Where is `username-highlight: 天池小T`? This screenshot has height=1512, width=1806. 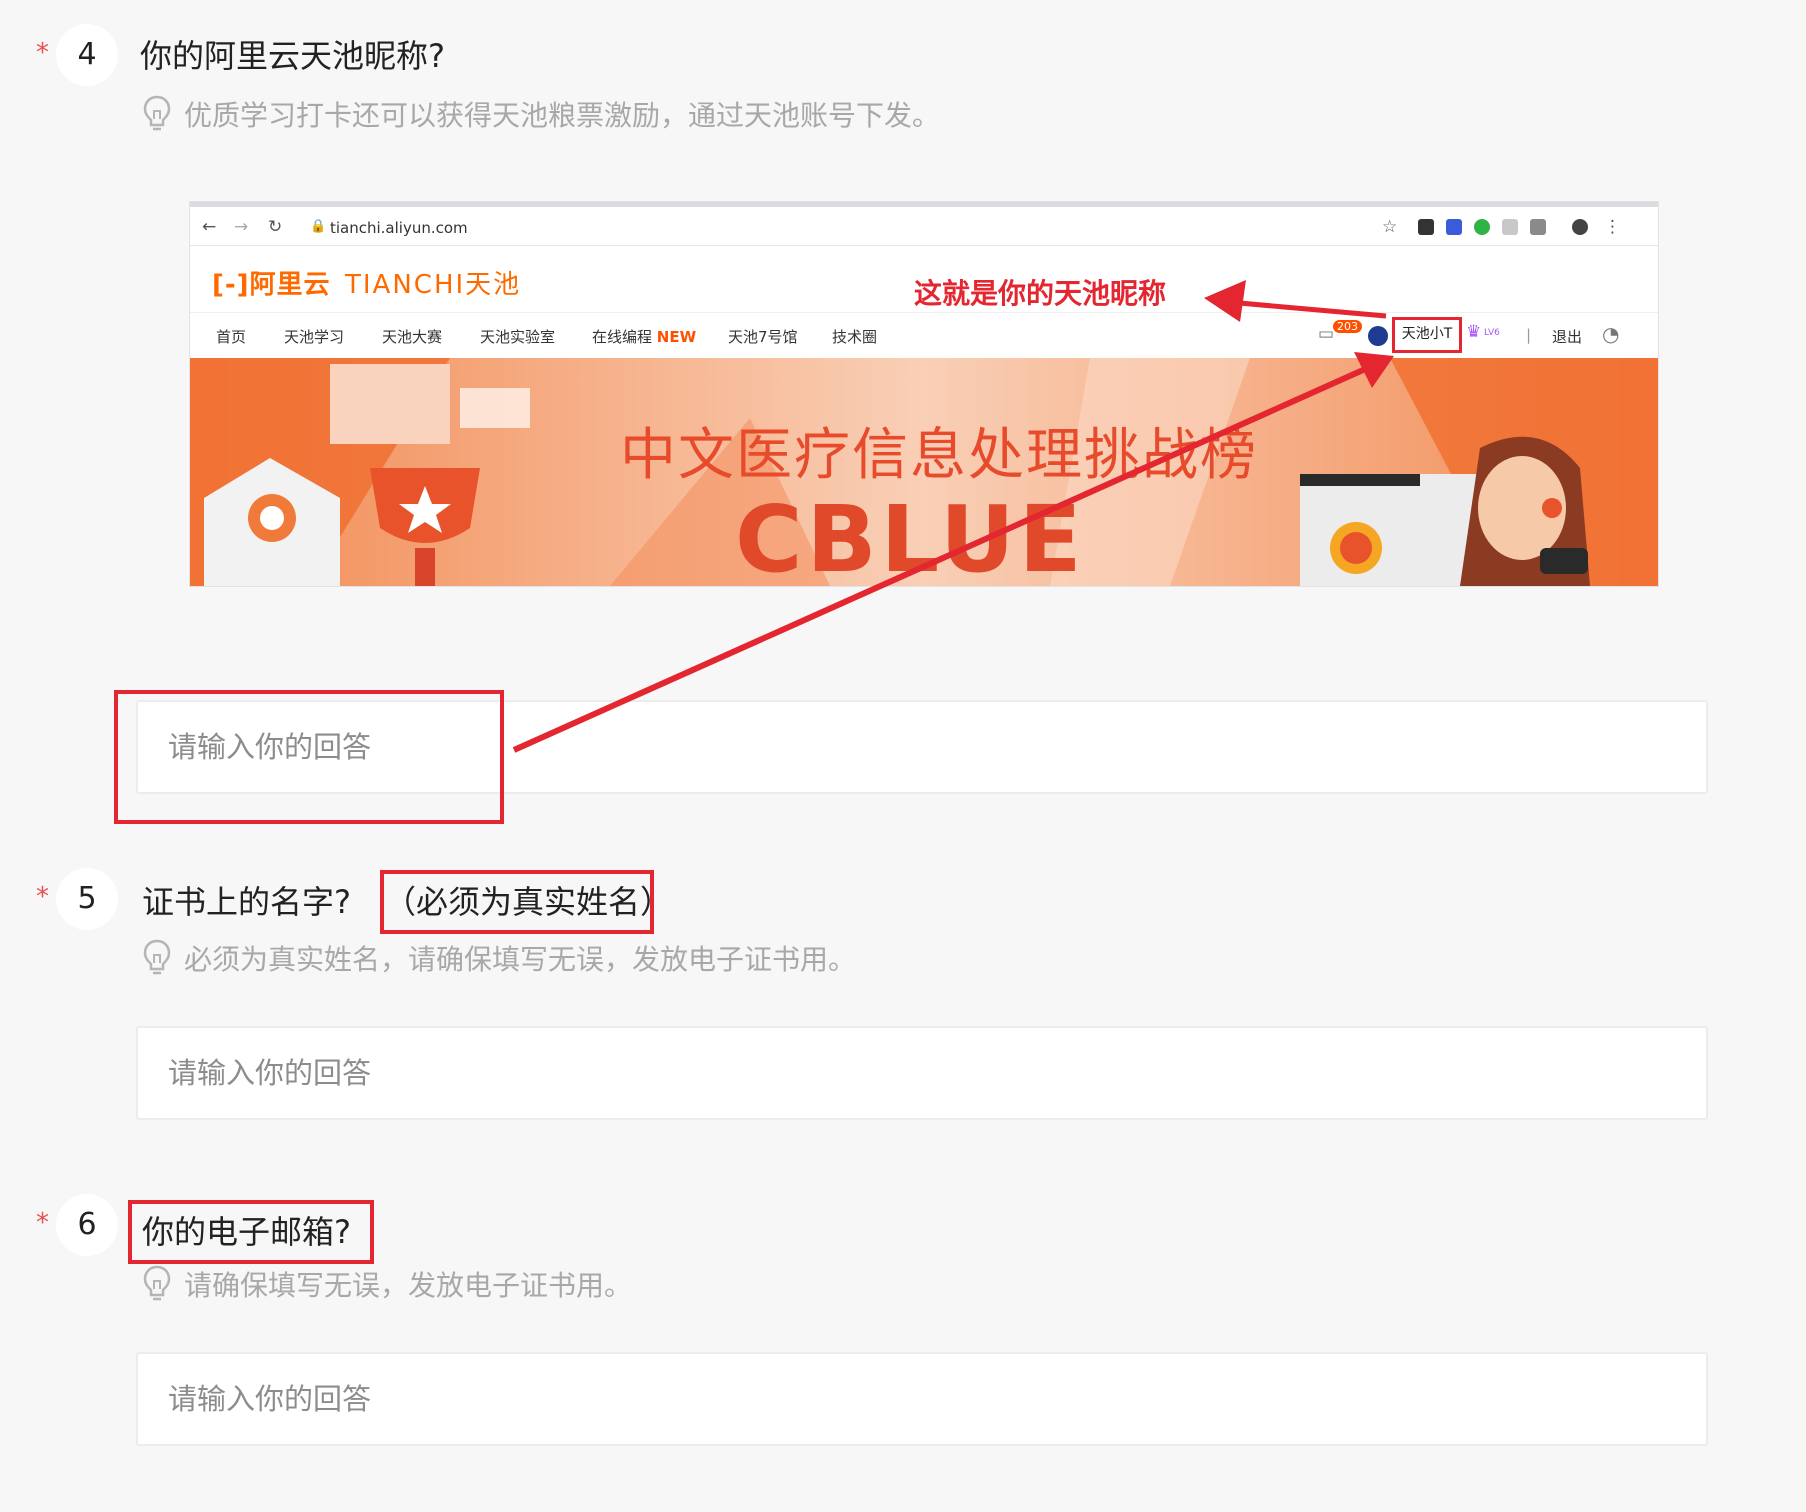
username-highlight: 天池小T is located at coordinates (1427, 335).